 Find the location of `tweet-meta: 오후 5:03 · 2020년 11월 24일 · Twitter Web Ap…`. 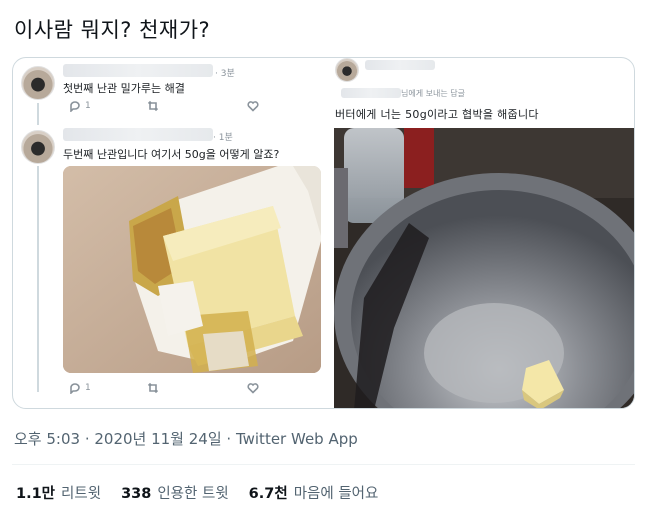

tweet-meta: 오후 5:03 · 2020년 11월 24일 · Twitter Web Ap… is located at coordinates (186, 439).